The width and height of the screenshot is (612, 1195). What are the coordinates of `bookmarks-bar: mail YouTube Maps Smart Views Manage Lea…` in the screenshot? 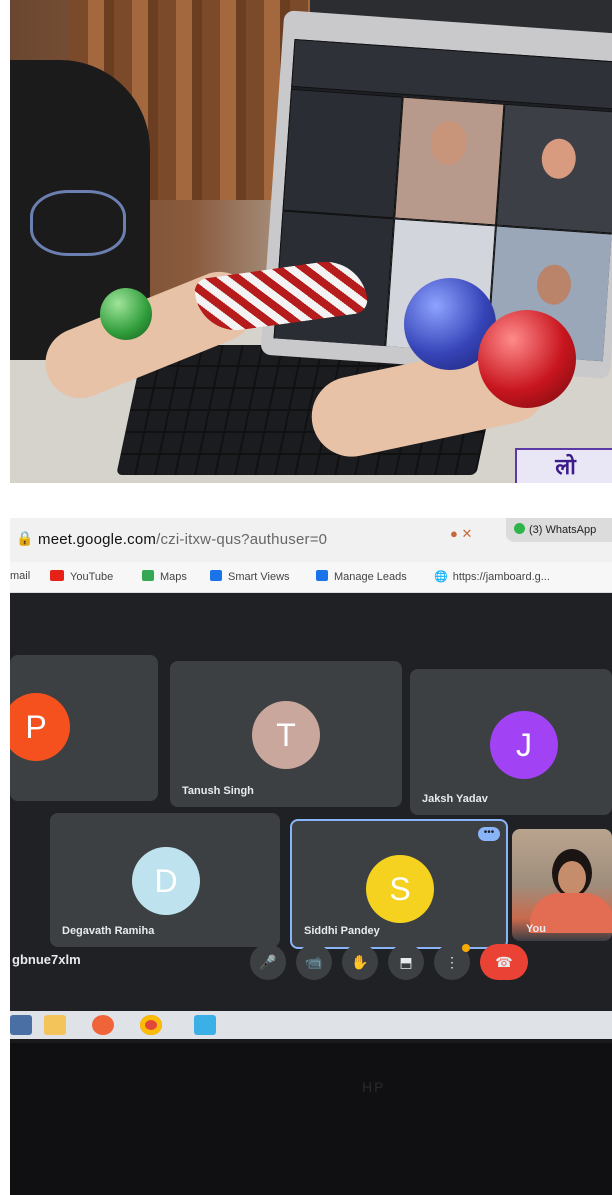 It's located at (311, 577).